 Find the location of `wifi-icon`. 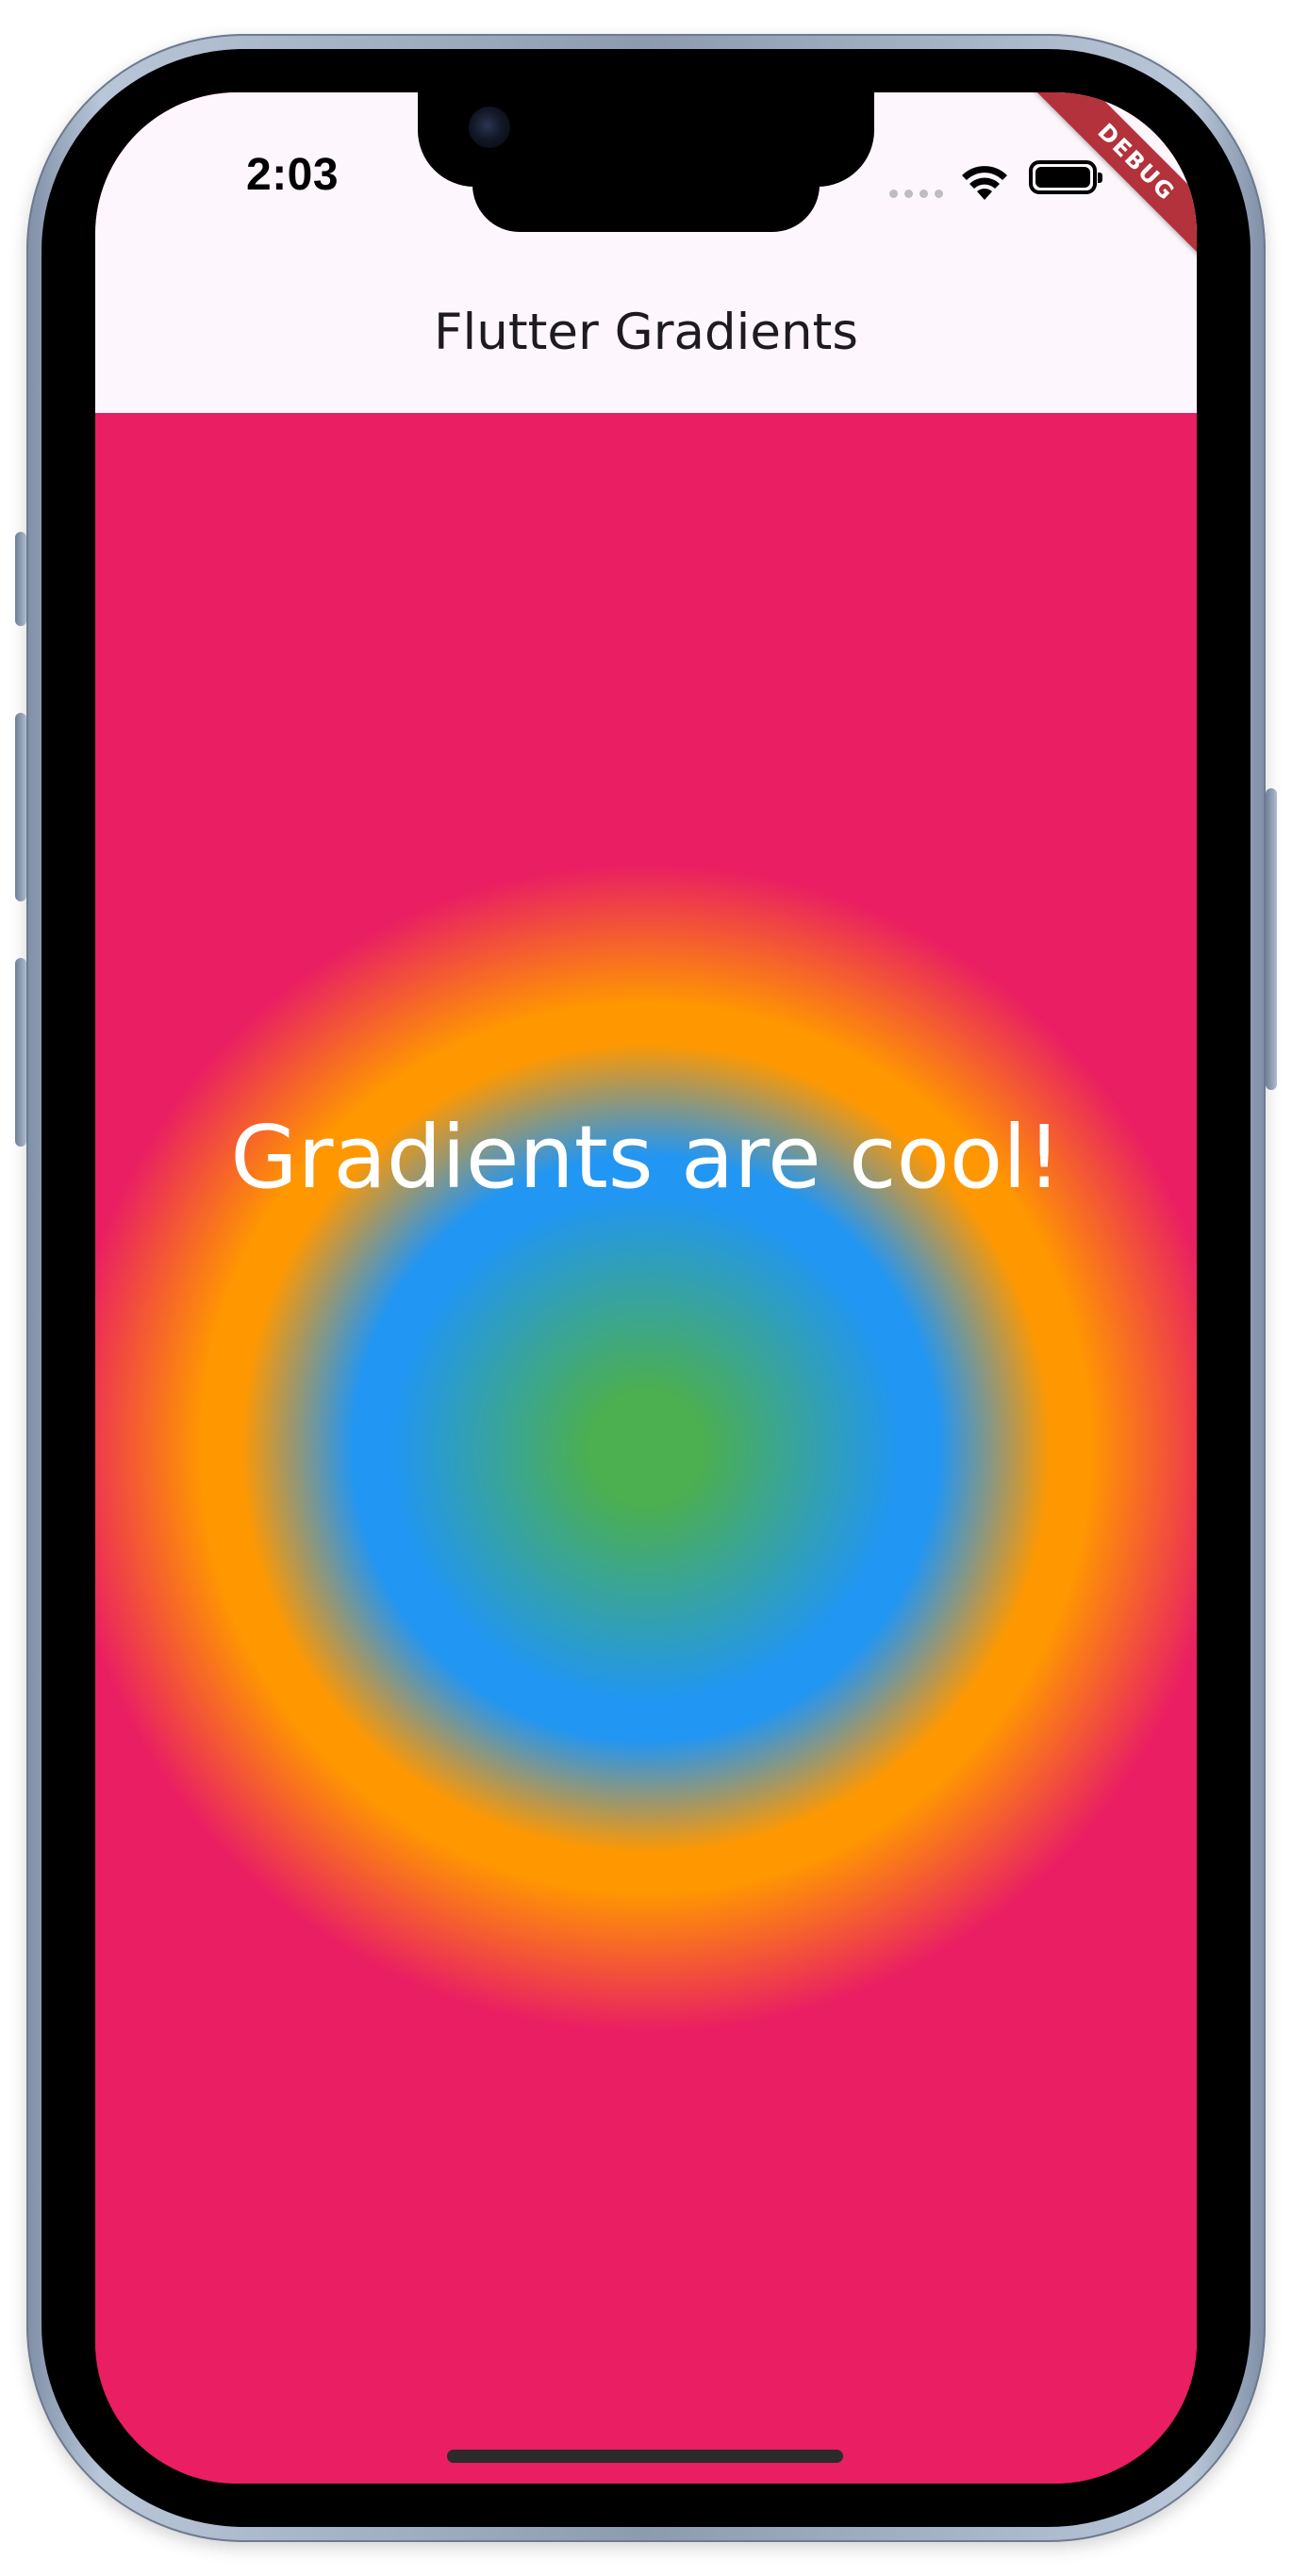

wifi-icon is located at coordinates (984, 183).